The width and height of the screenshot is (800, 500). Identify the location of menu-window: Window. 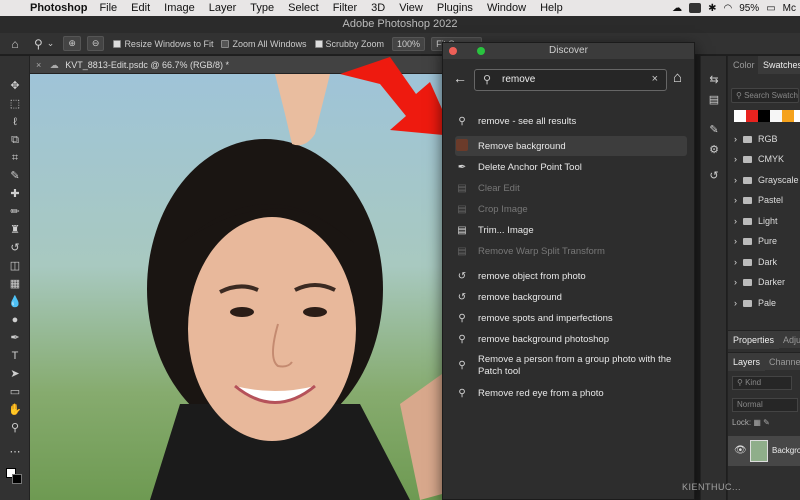
(506, 8).